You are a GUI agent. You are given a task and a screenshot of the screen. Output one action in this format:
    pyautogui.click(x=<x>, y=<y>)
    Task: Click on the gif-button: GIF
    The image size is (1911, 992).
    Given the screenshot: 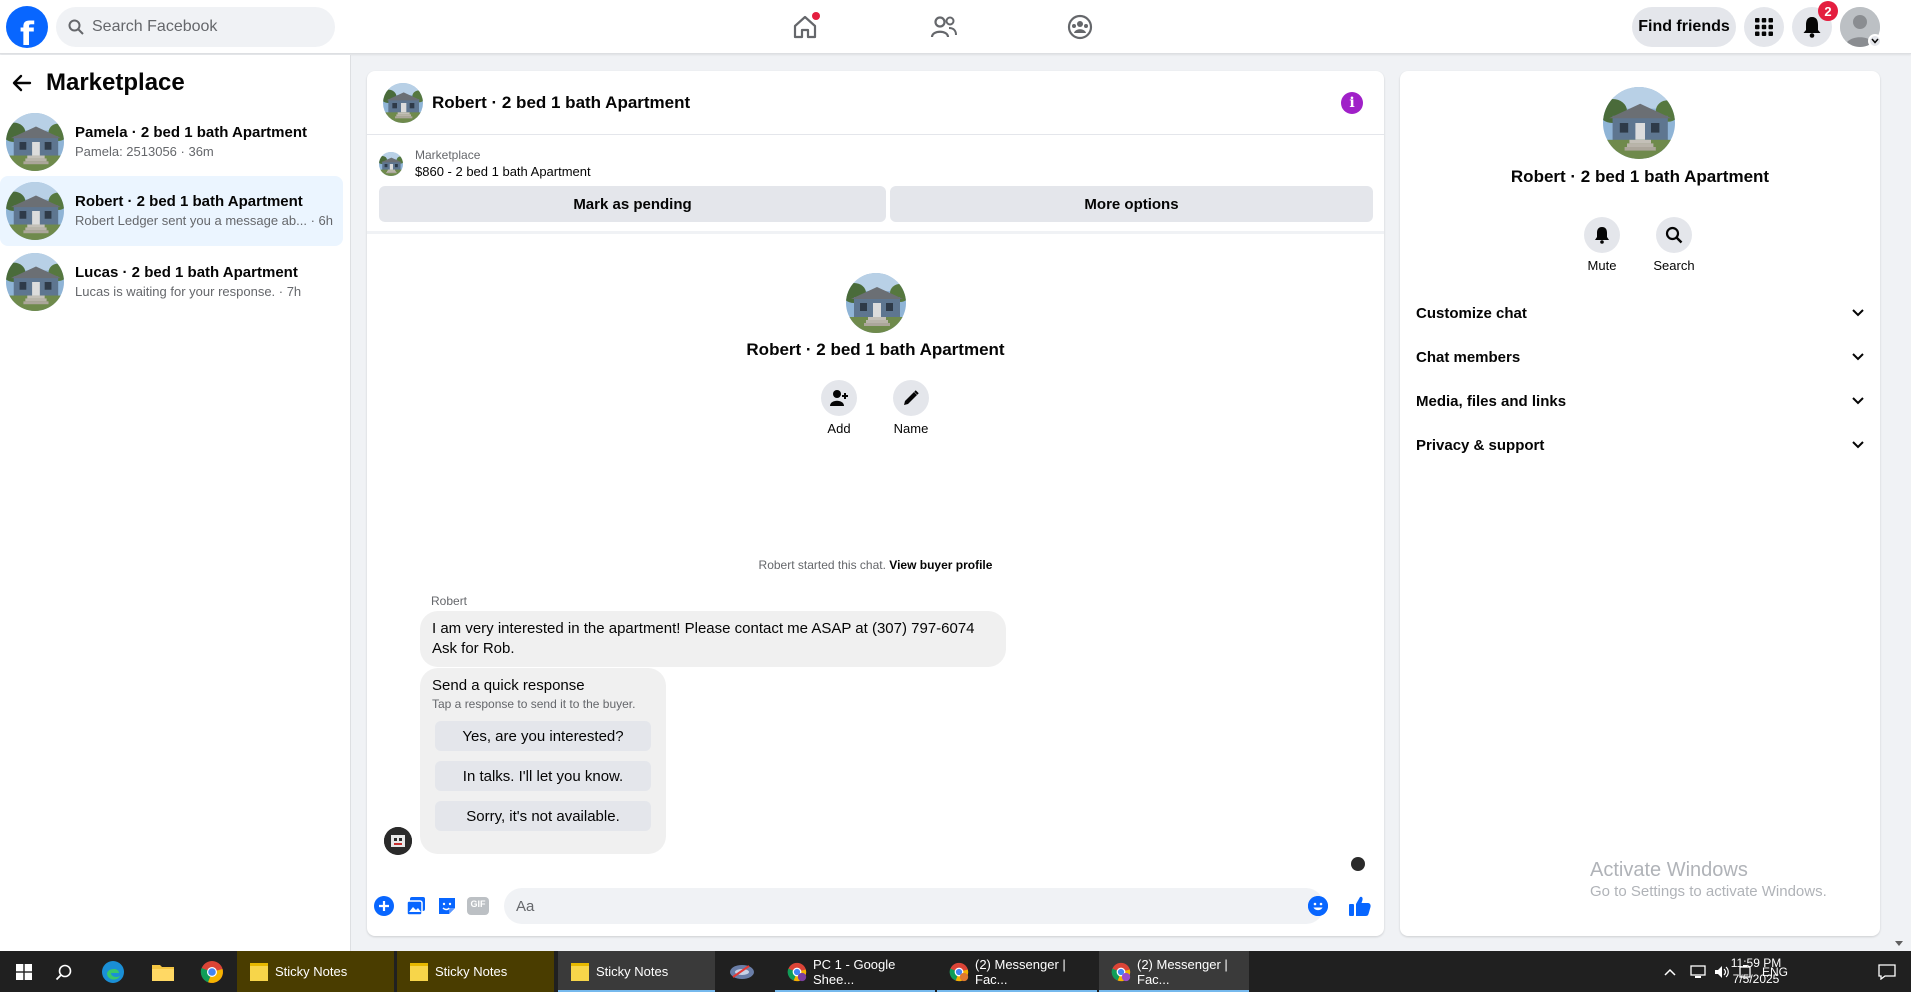 What is the action you would take?
    pyautogui.click(x=478, y=906)
    